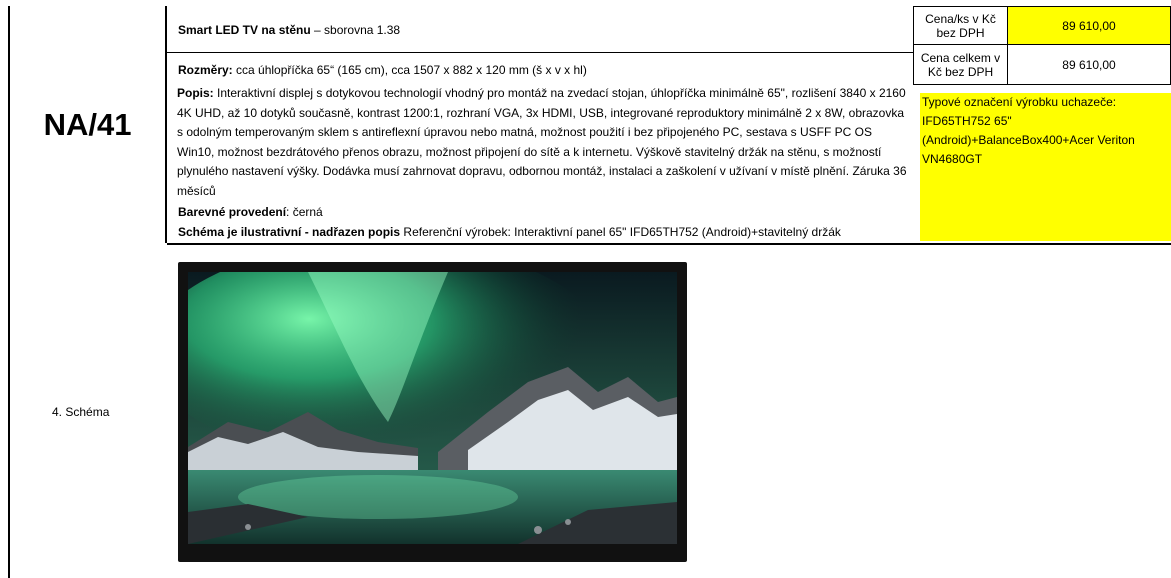 This screenshot has height=578, width=1171. Describe the element at coordinates (304, 212) in the screenshot. I see `color-text: : černá` at that location.